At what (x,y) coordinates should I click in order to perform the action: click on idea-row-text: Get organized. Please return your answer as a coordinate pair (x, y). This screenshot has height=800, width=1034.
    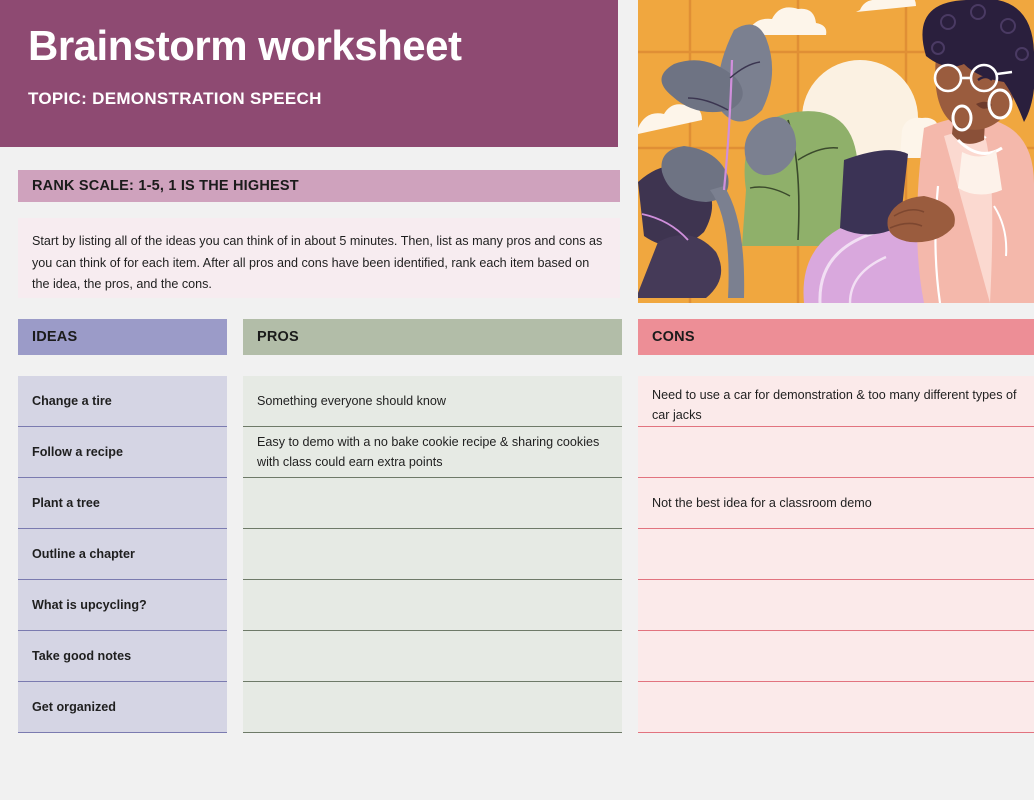
    Looking at the image, I should click on (74, 706).